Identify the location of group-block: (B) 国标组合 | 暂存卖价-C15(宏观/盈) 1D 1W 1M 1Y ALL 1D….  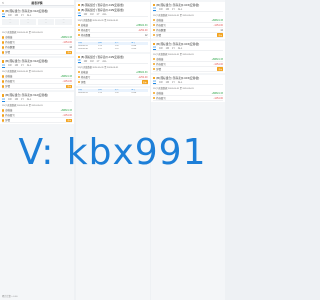
(188, 20).